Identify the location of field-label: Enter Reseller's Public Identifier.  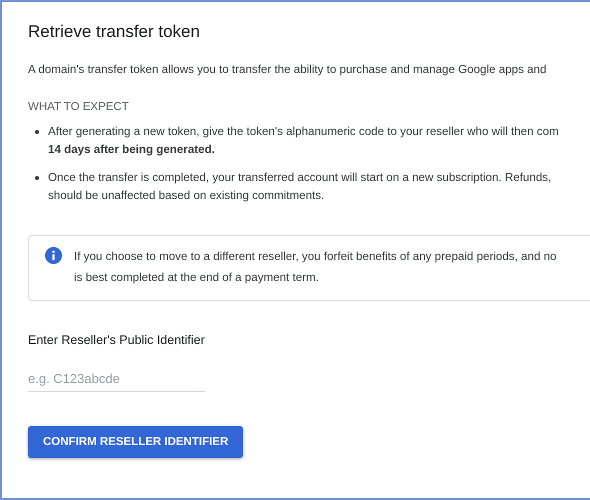
(117, 340).